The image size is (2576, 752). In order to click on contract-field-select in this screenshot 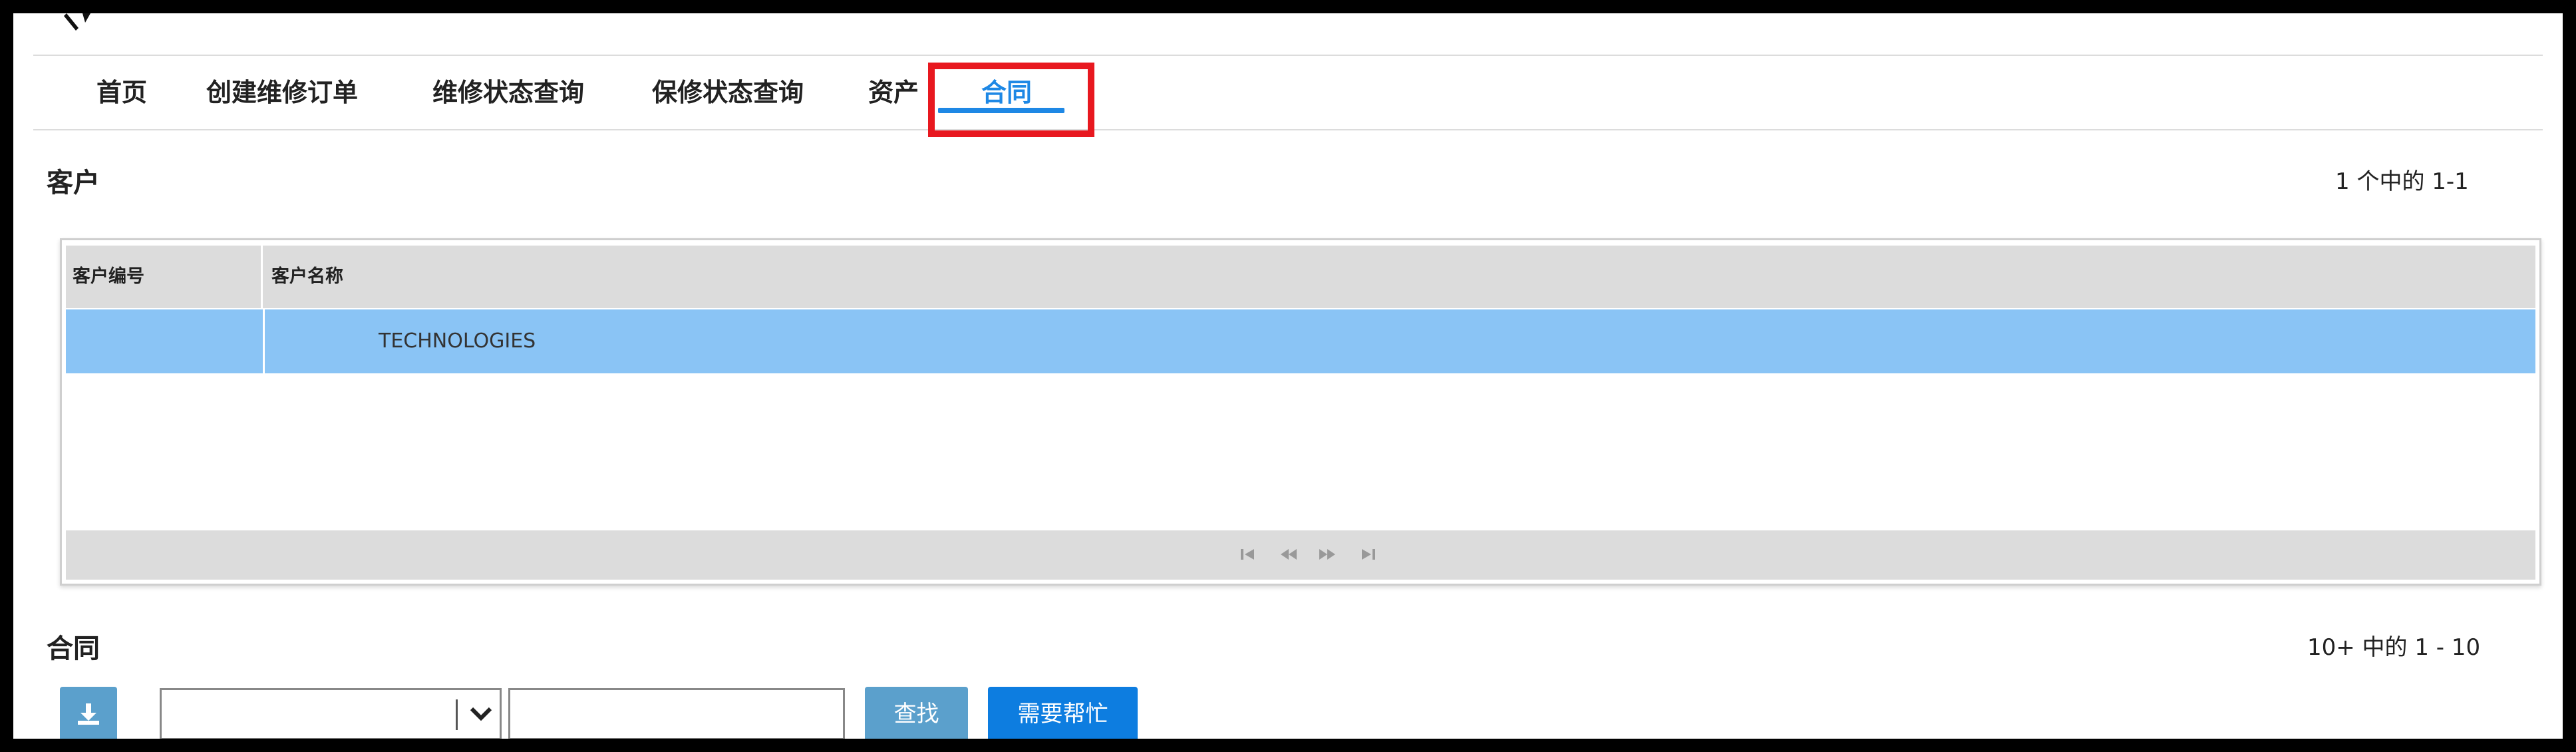, I will do `click(331, 713)`.